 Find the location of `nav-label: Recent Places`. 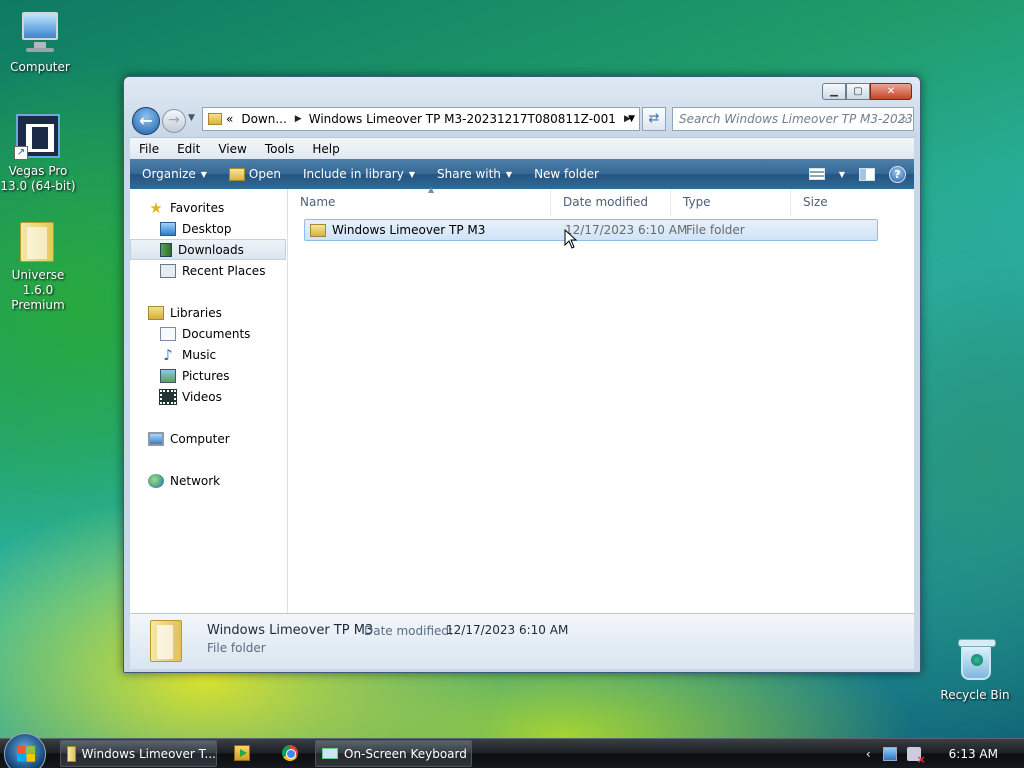

nav-label: Recent Places is located at coordinates (224, 270).